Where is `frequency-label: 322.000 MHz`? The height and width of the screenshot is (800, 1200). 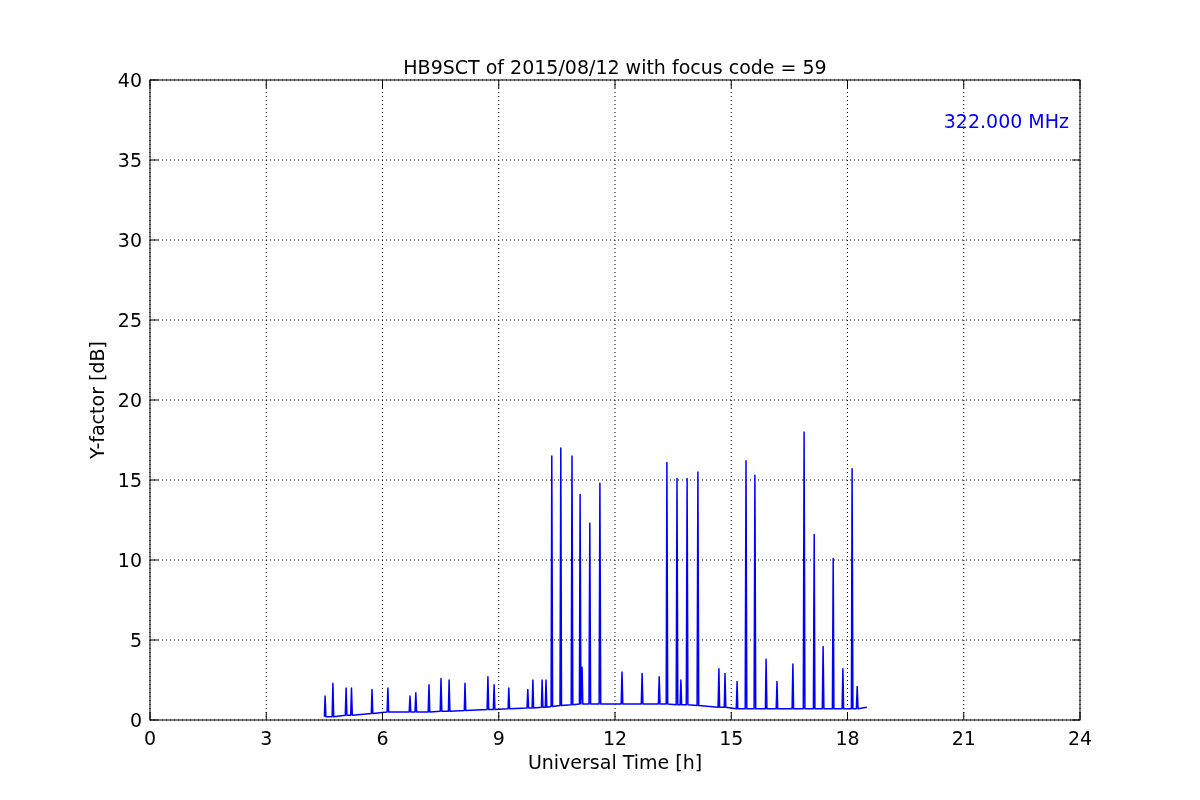 frequency-label: 322.000 MHz is located at coordinates (1006, 121).